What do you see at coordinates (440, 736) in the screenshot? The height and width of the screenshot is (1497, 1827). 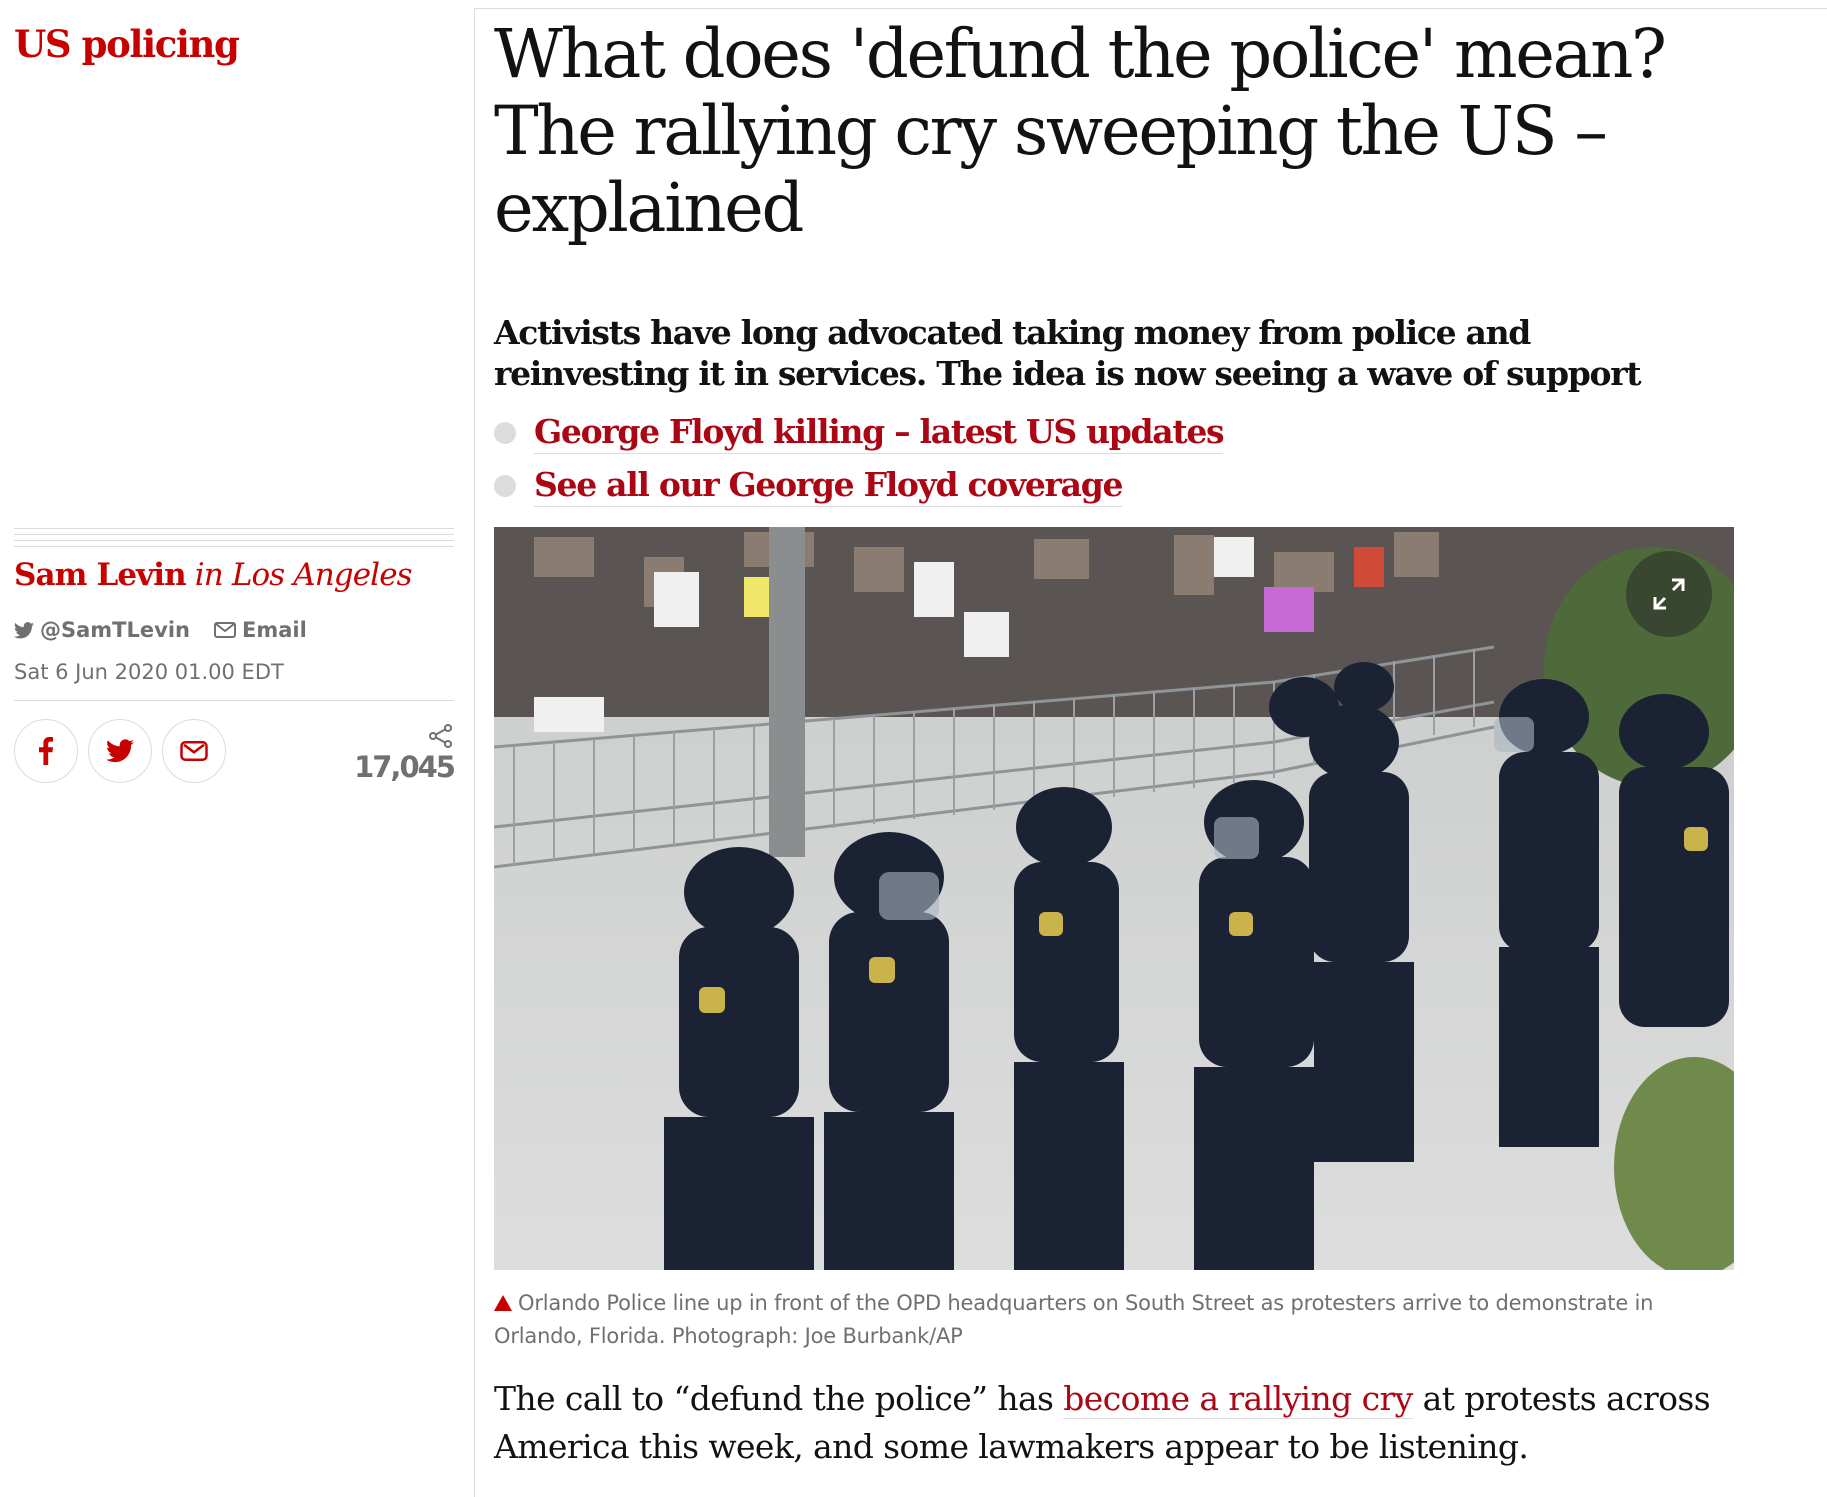 I see `share-icon` at bounding box center [440, 736].